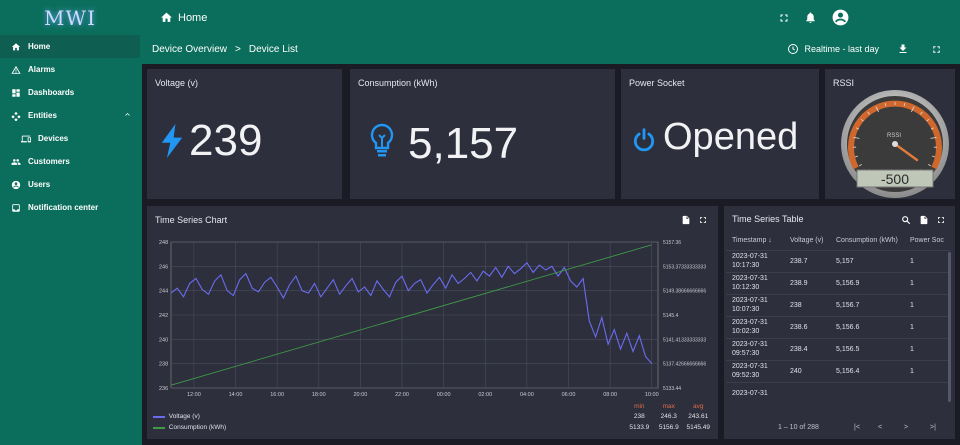 The height and width of the screenshot is (445, 960). What do you see at coordinates (277, 395) in the screenshot?
I see `x-tick-label: 16:00` at bounding box center [277, 395].